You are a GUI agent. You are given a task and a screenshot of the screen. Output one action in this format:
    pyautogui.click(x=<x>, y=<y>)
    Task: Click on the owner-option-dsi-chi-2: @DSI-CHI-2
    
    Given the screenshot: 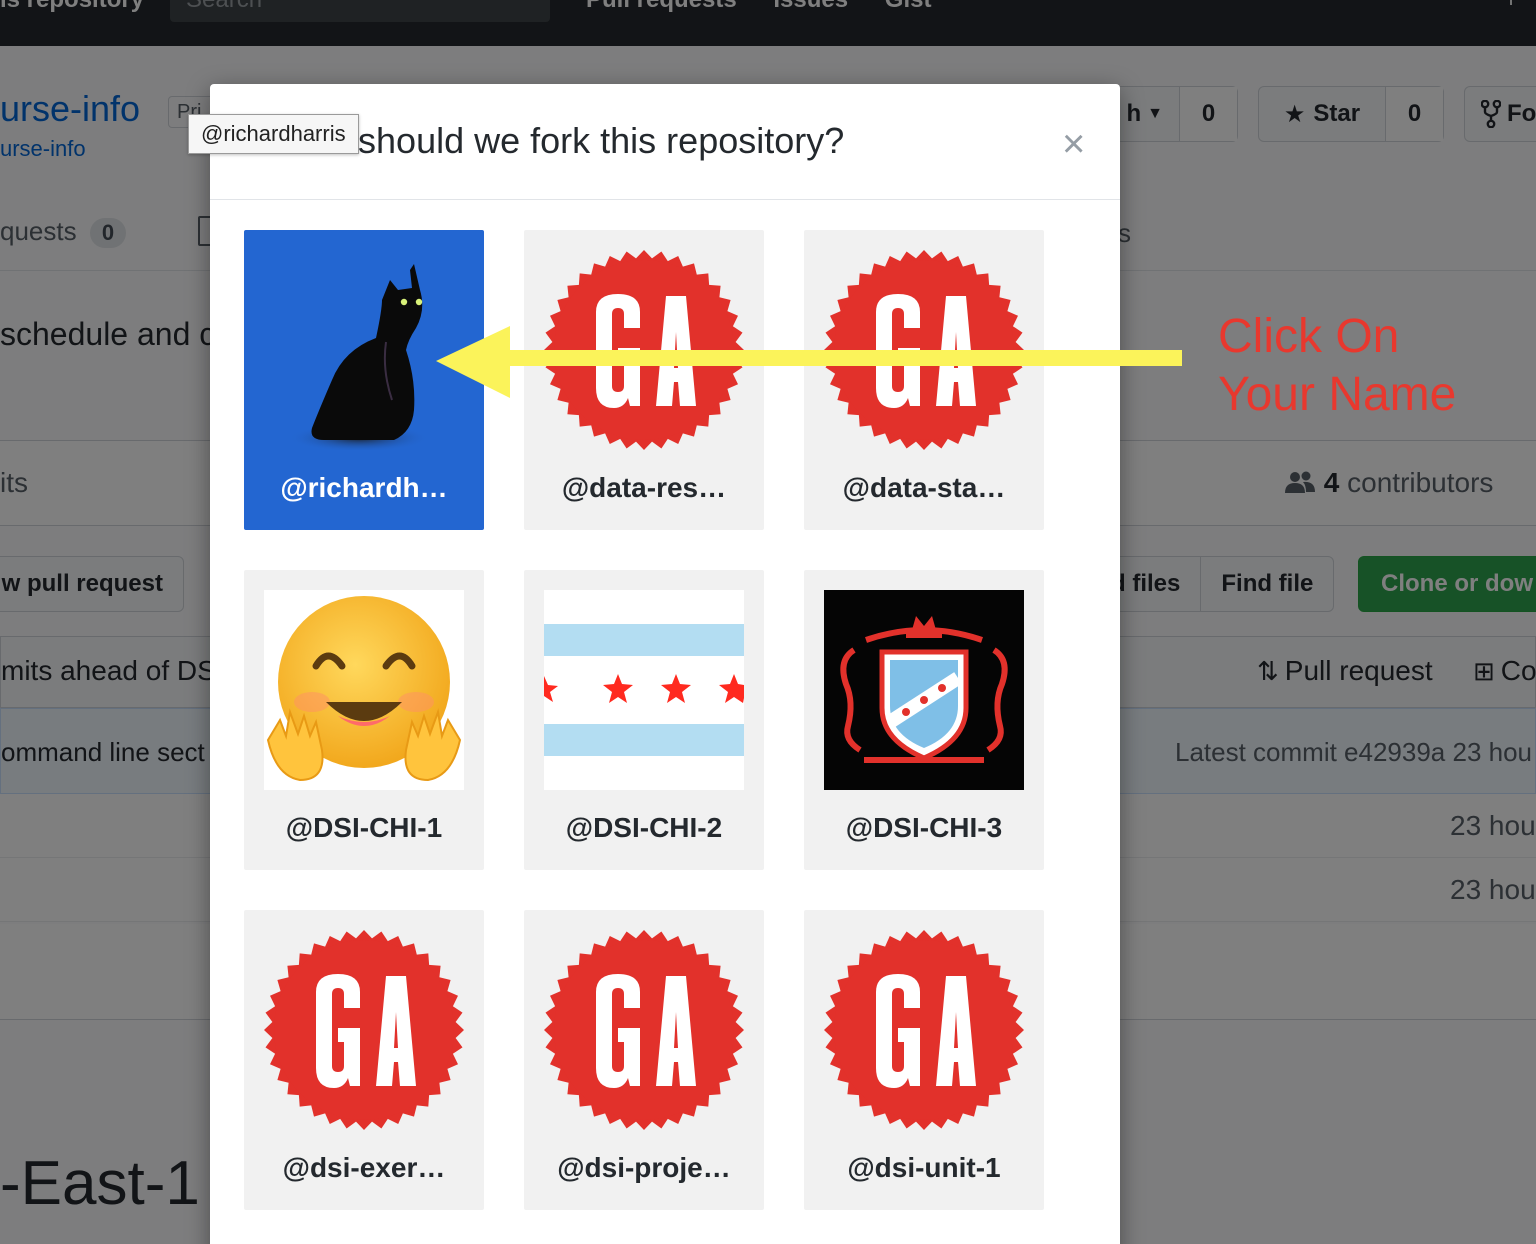 What is the action you would take?
    pyautogui.click(x=644, y=720)
    